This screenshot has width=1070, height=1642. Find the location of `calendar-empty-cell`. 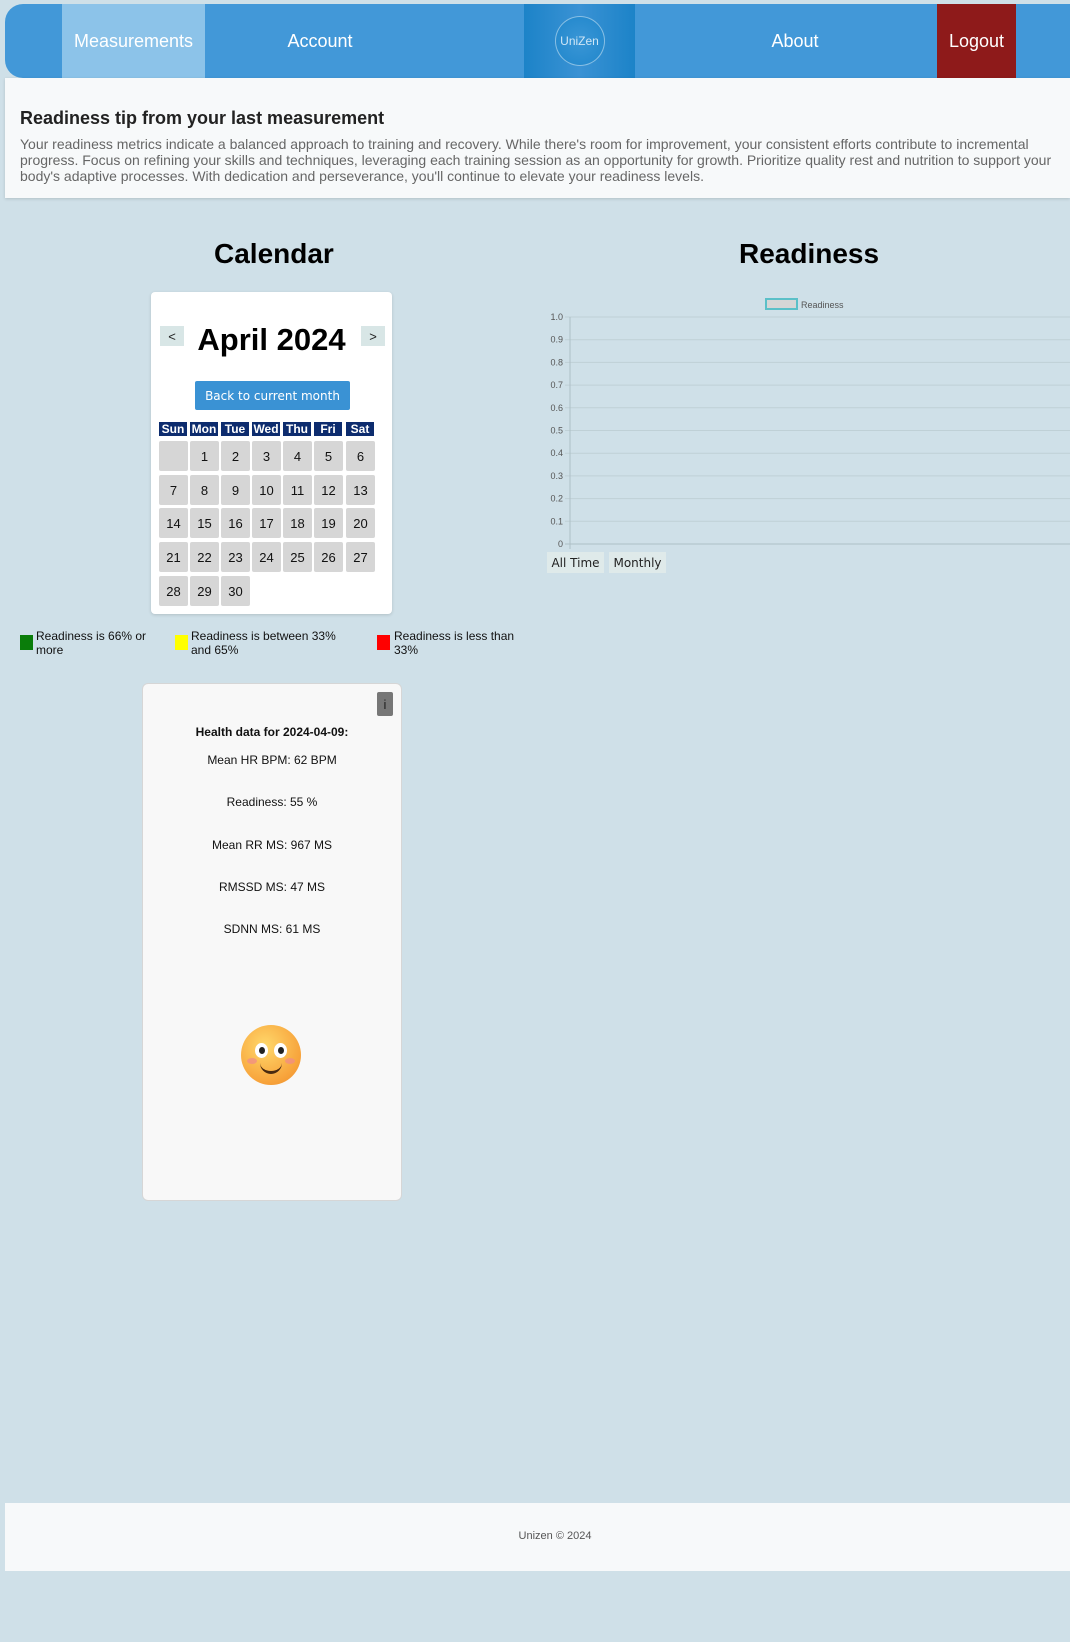

calendar-empty-cell is located at coordinates (173, 456).